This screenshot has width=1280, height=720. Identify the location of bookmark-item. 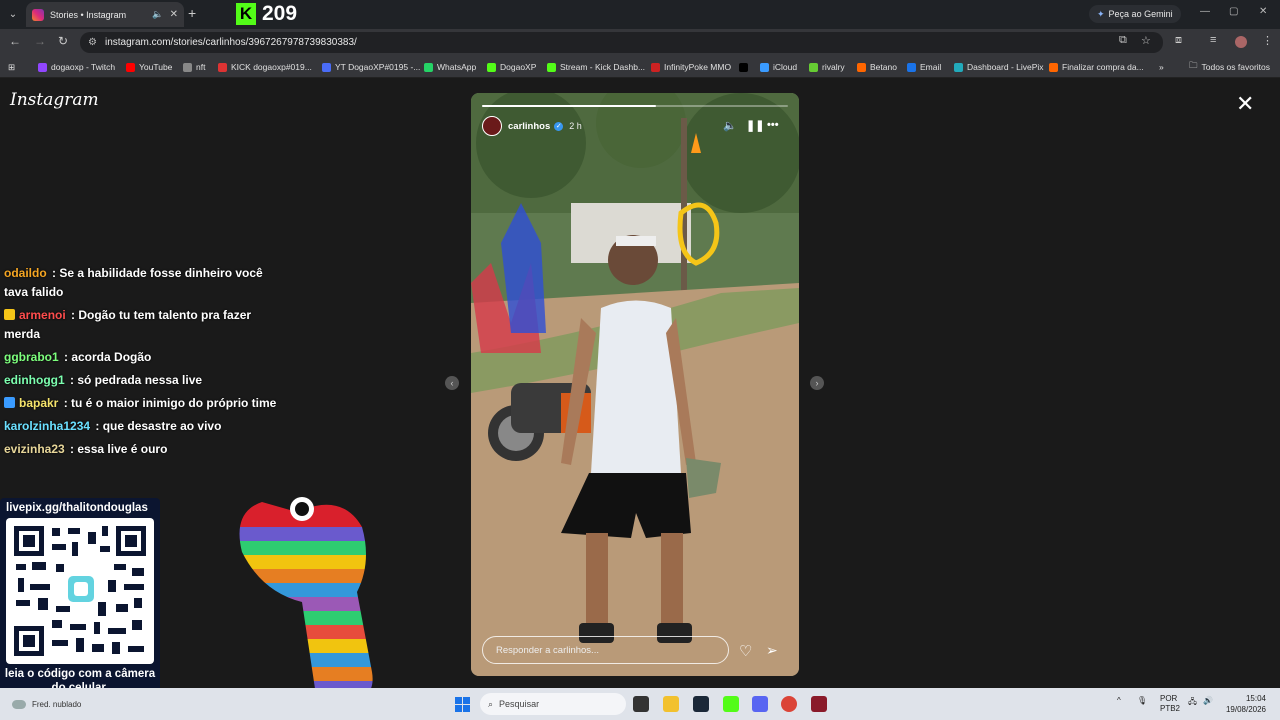
(745, 67).